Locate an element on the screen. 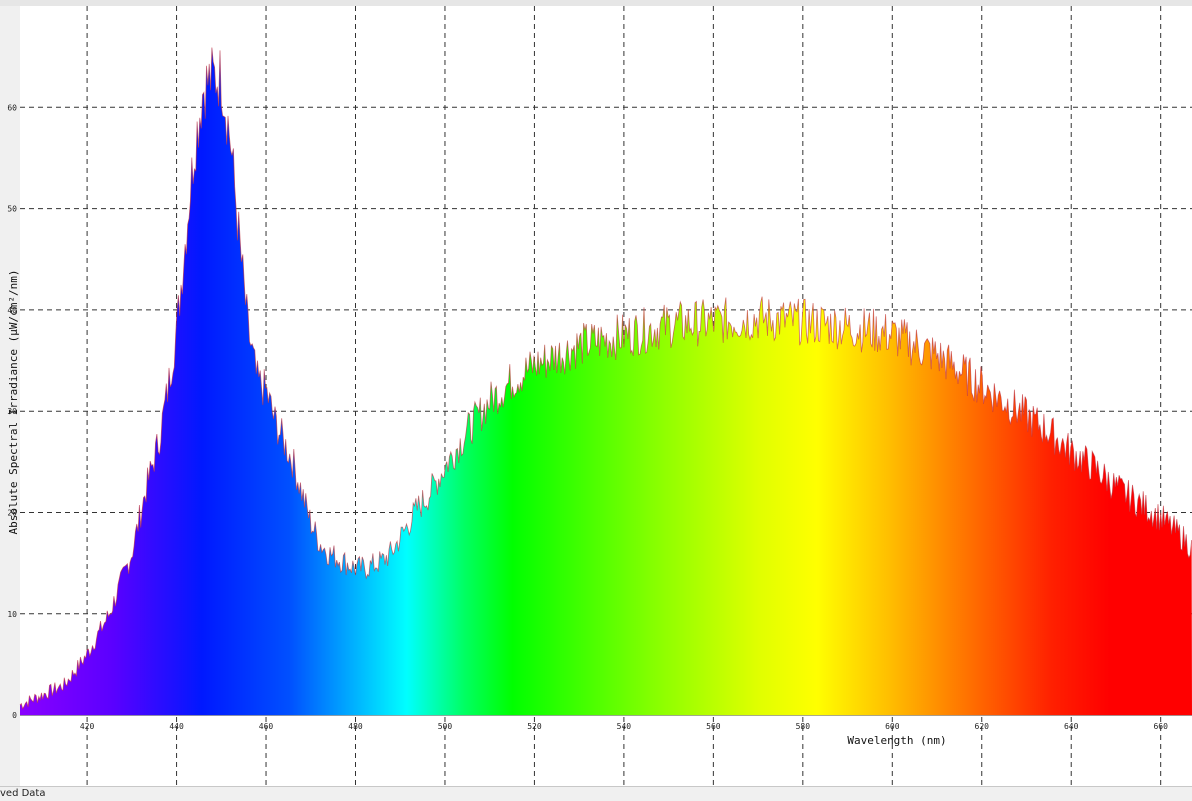  x-tick-label: 540 is located at coordinates (624, 726).